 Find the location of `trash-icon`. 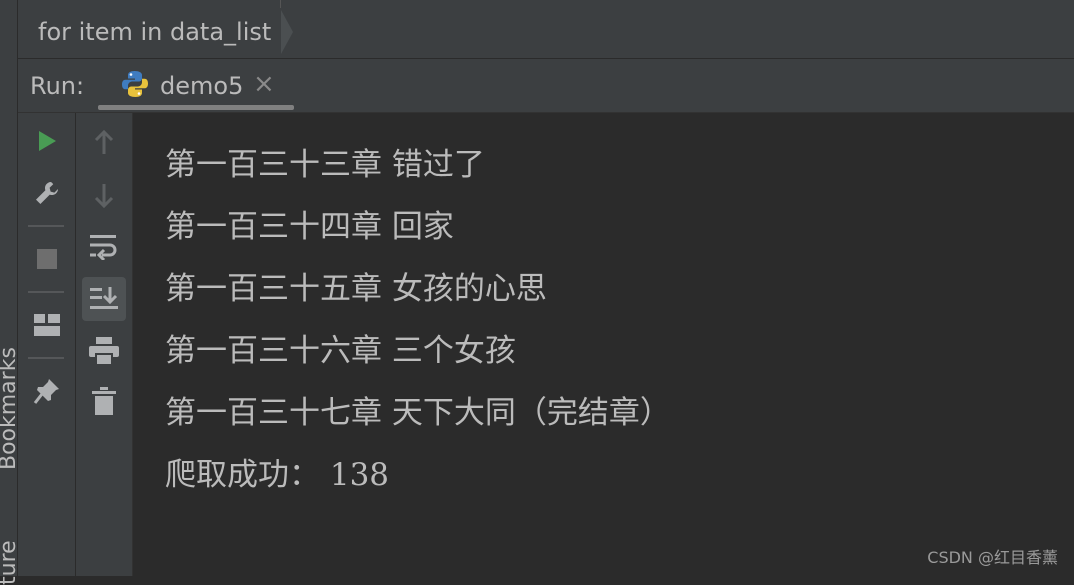

trash-icon is located at coordinates (104, 401).